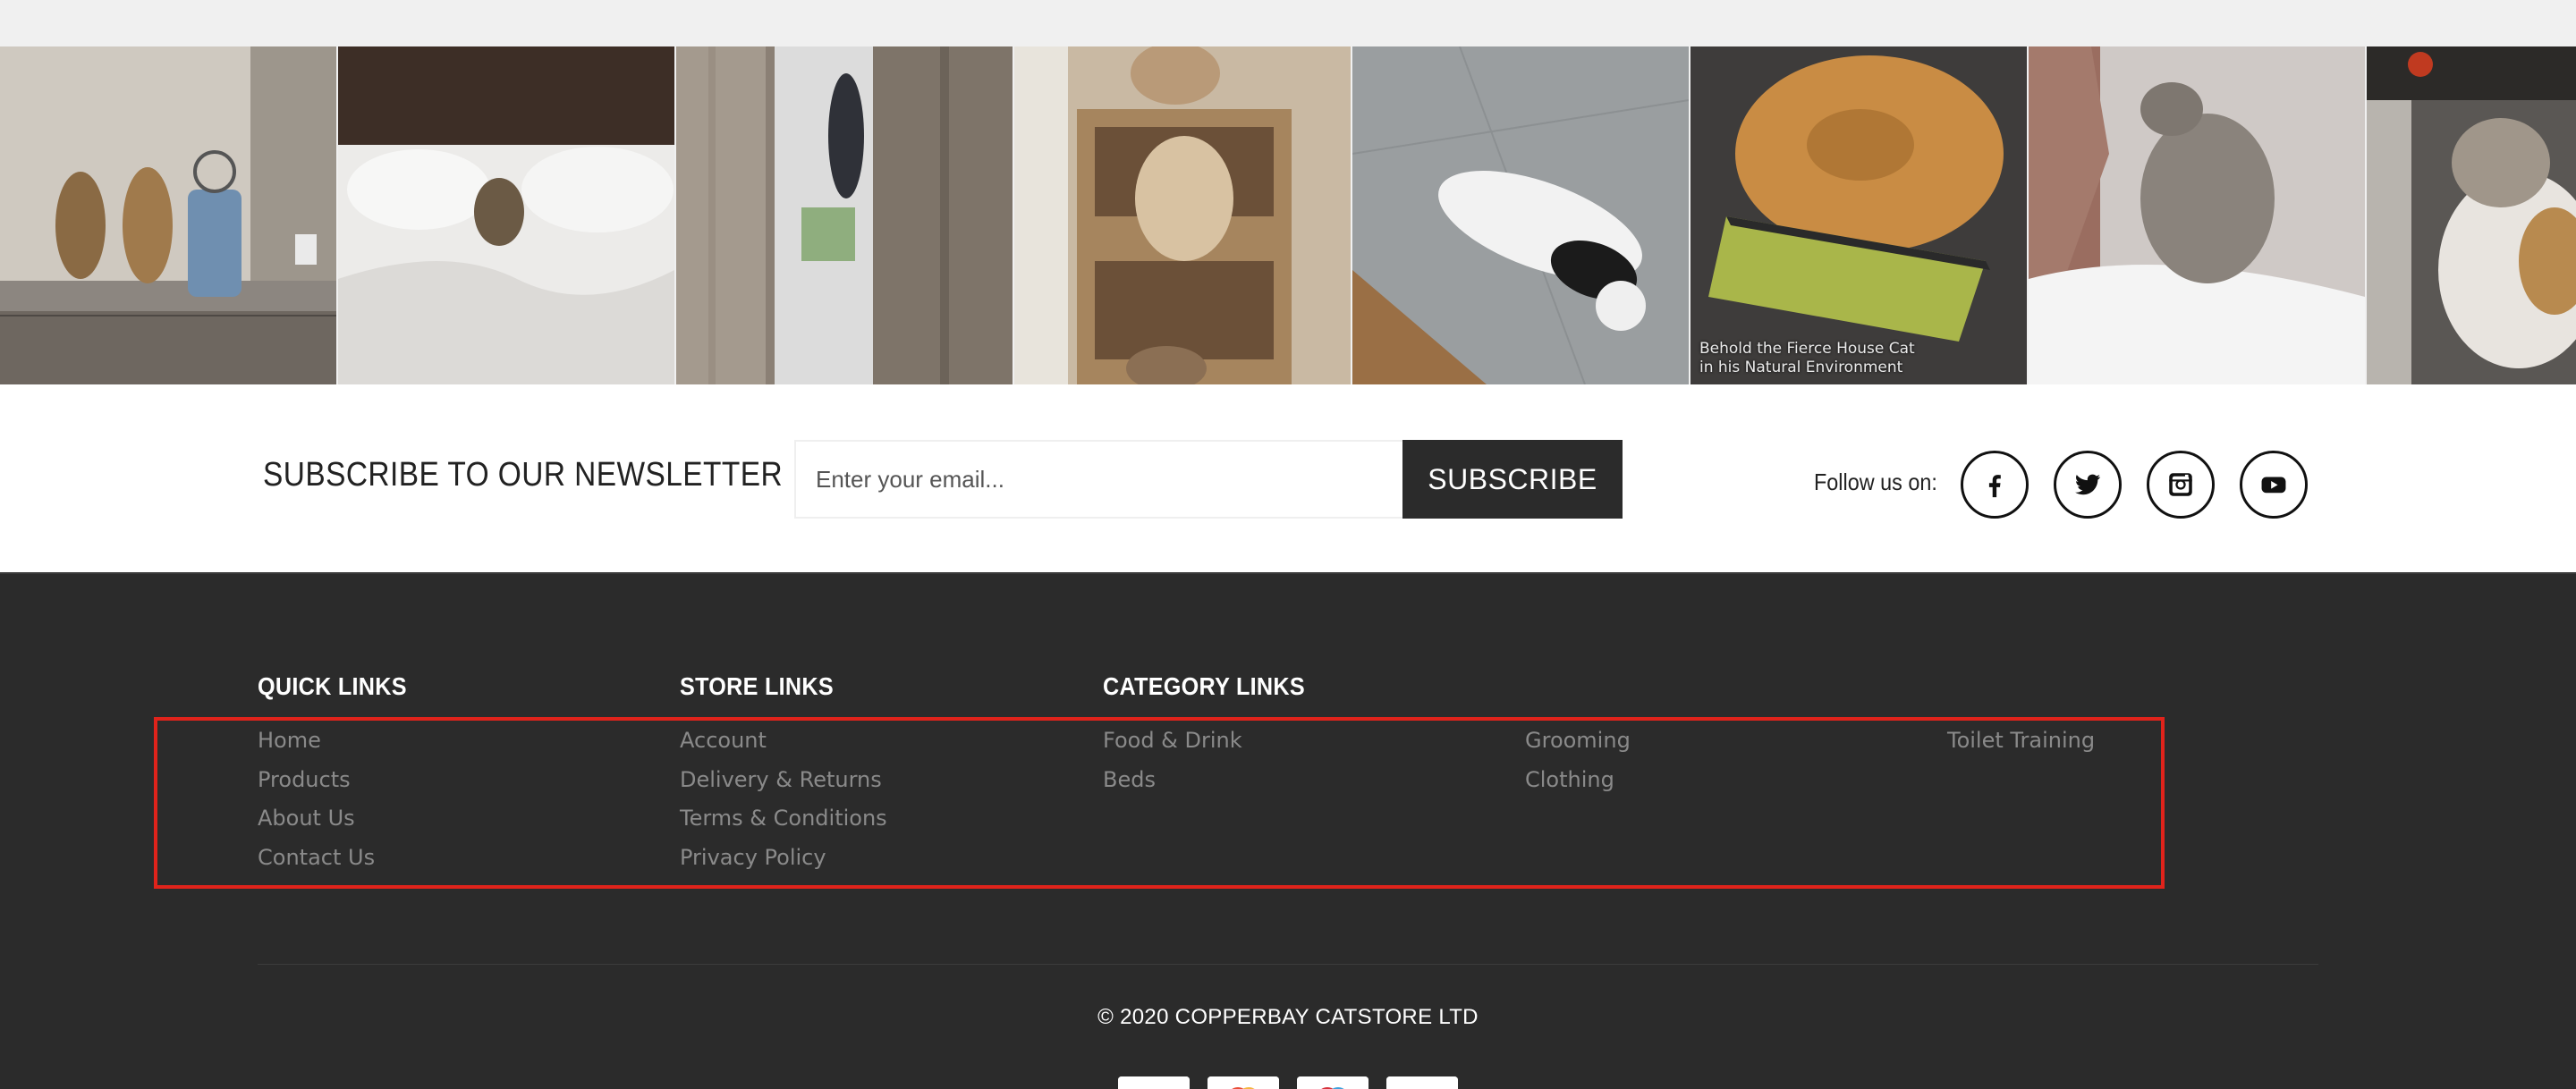  What do you see at coordinates (332, 686) in the screenshot?
I see `quick-links-heading: QUICK LINKS` at bounding box center [332, 686].